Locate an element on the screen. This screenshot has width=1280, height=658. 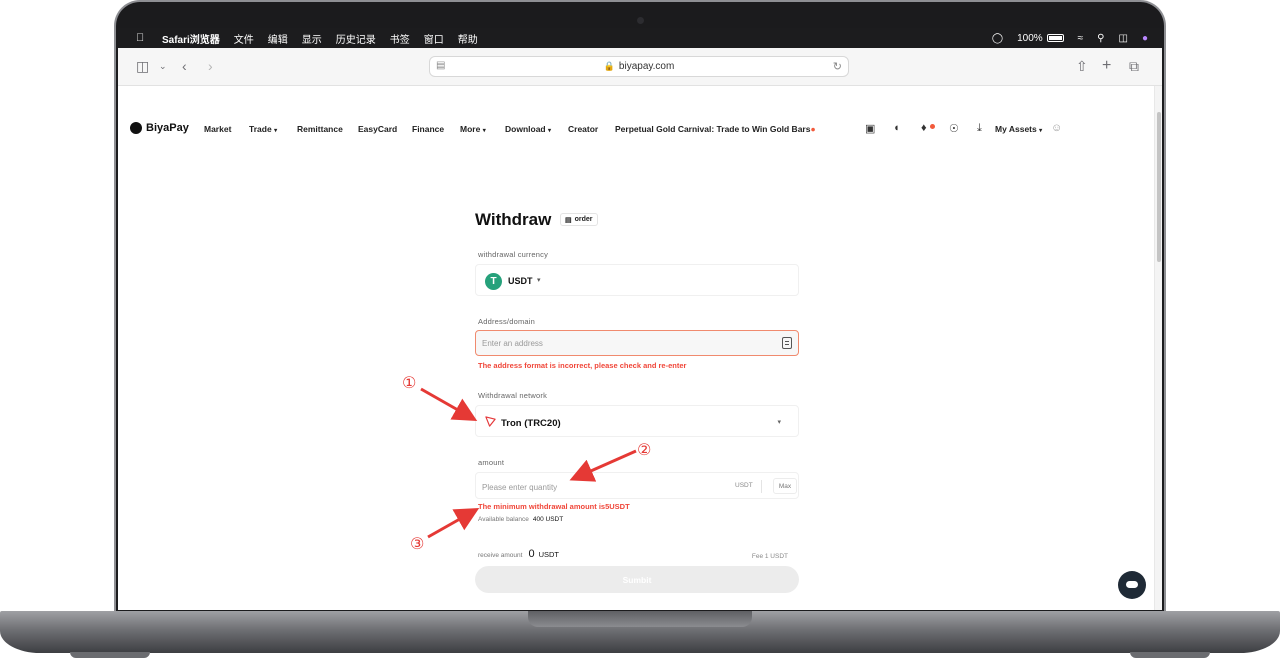
browser-toolbar: ◫ ⌄ ‹ › ▤ 🔒 biyapay.com ↻ ⇧ + ⧉ is located at coordinates (640, 67).